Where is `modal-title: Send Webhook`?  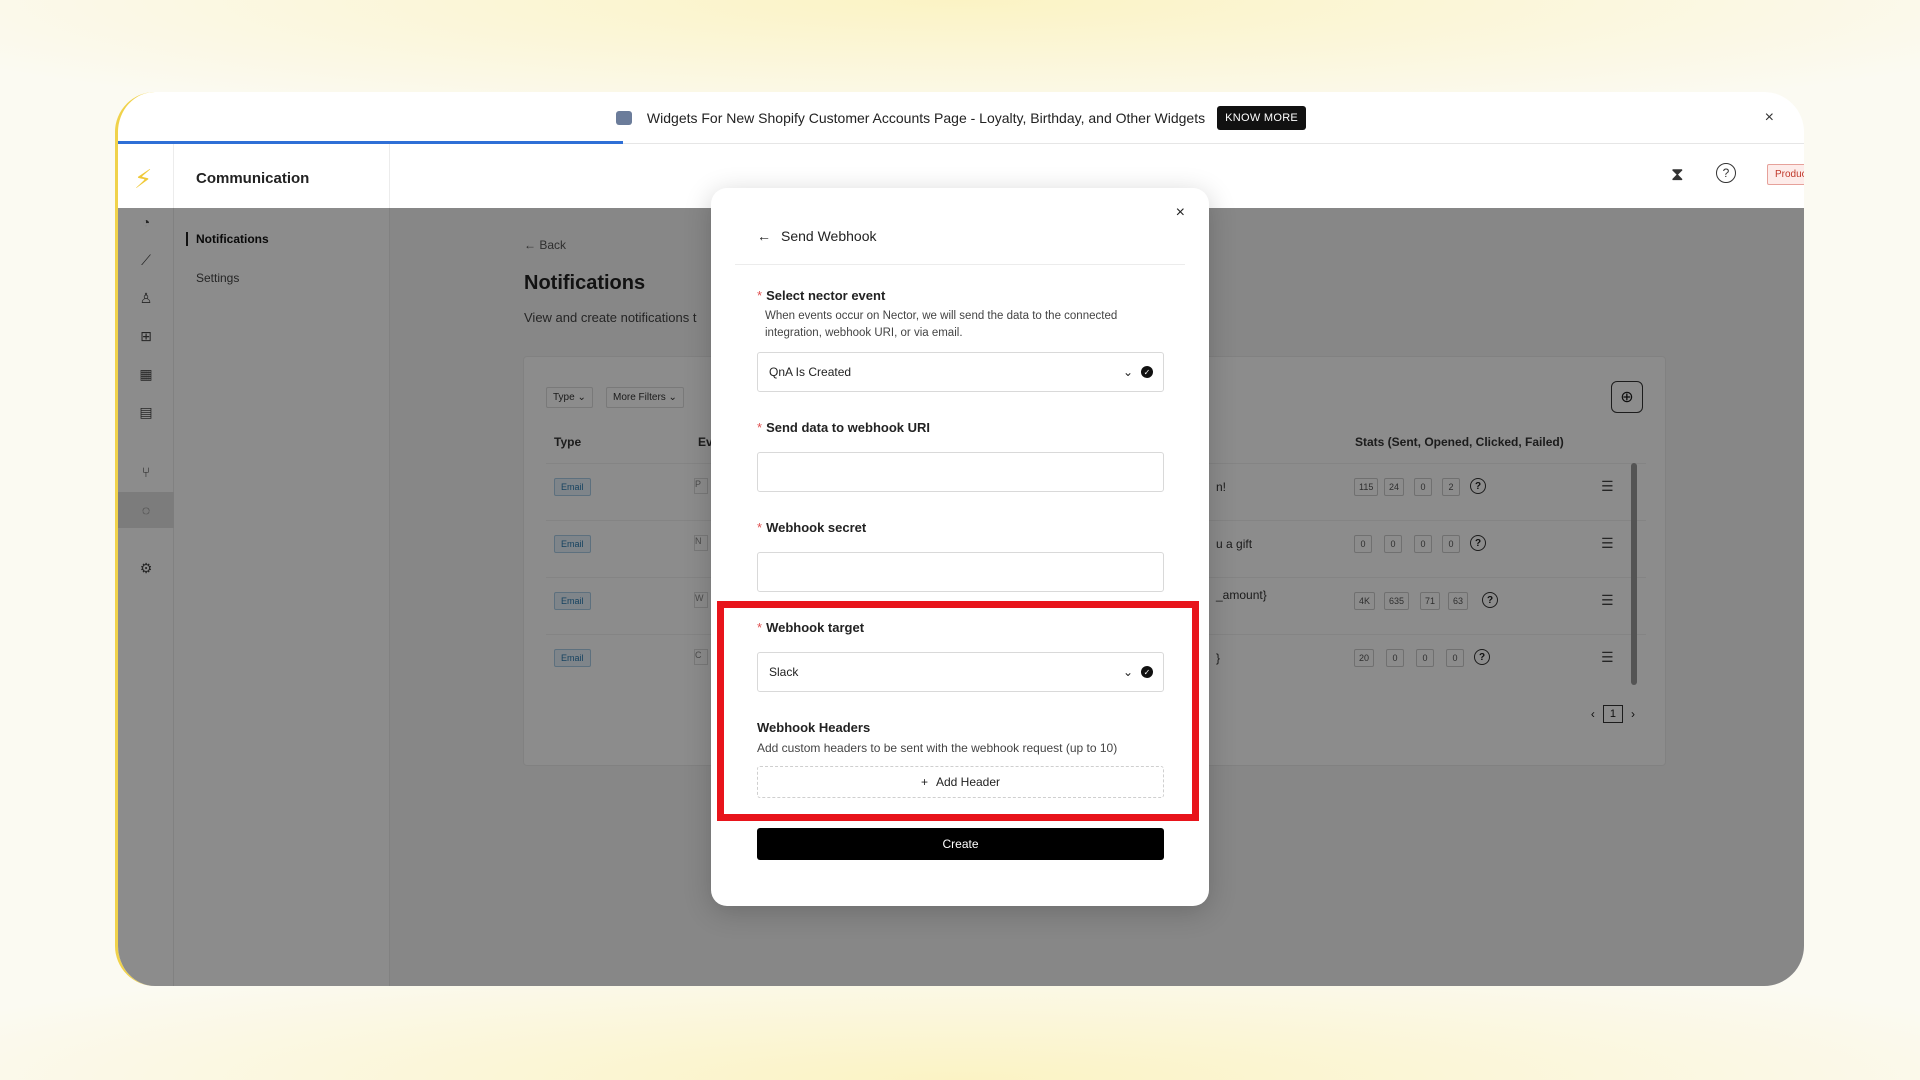 modal-title: Send Webhook is located at coordinates (829, 236).